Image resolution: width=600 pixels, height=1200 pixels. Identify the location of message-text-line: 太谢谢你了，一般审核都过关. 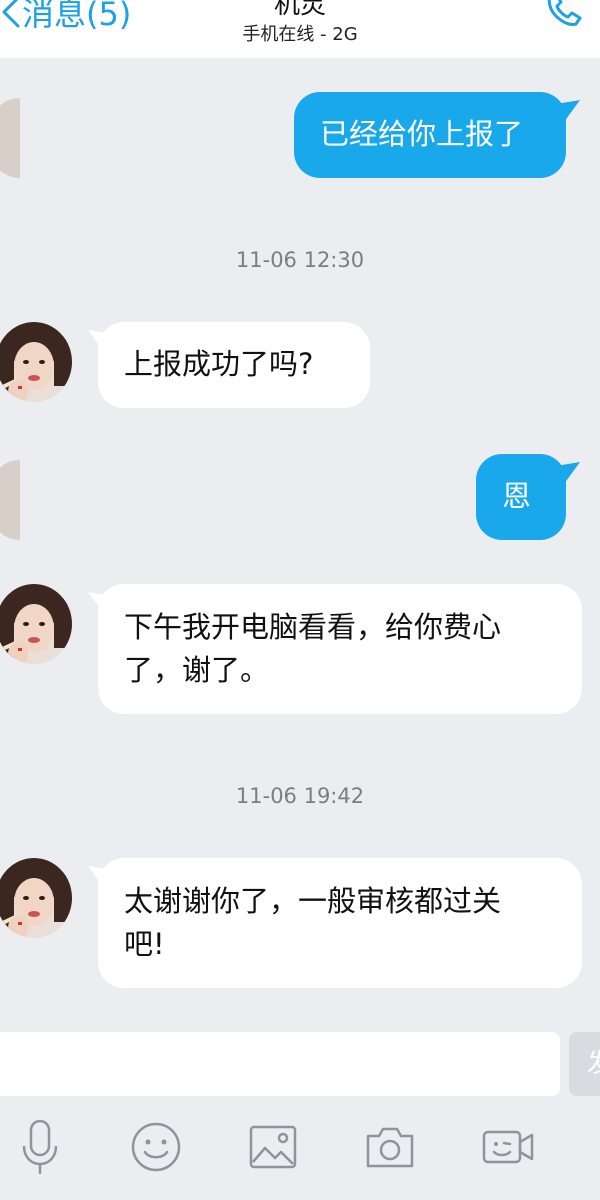
(313, 901).